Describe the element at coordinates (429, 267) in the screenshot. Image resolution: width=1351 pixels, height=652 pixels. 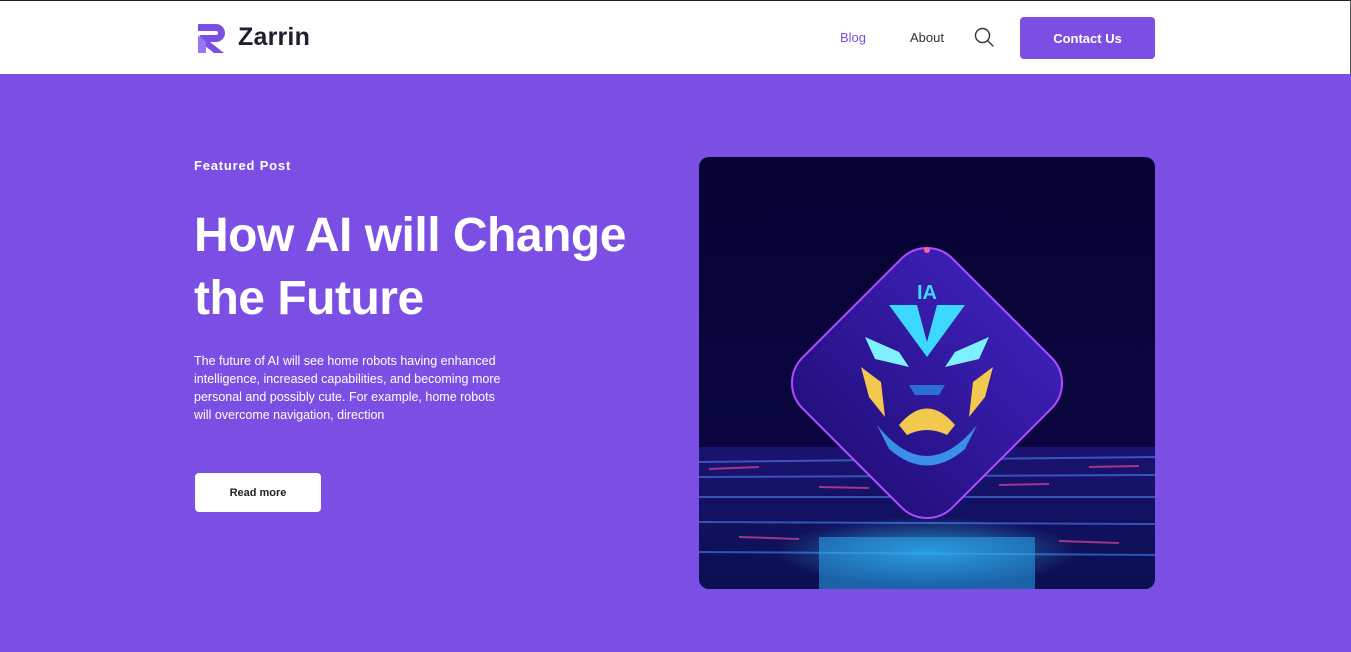
I see `post-title: How AI will Change the Future` at that location.